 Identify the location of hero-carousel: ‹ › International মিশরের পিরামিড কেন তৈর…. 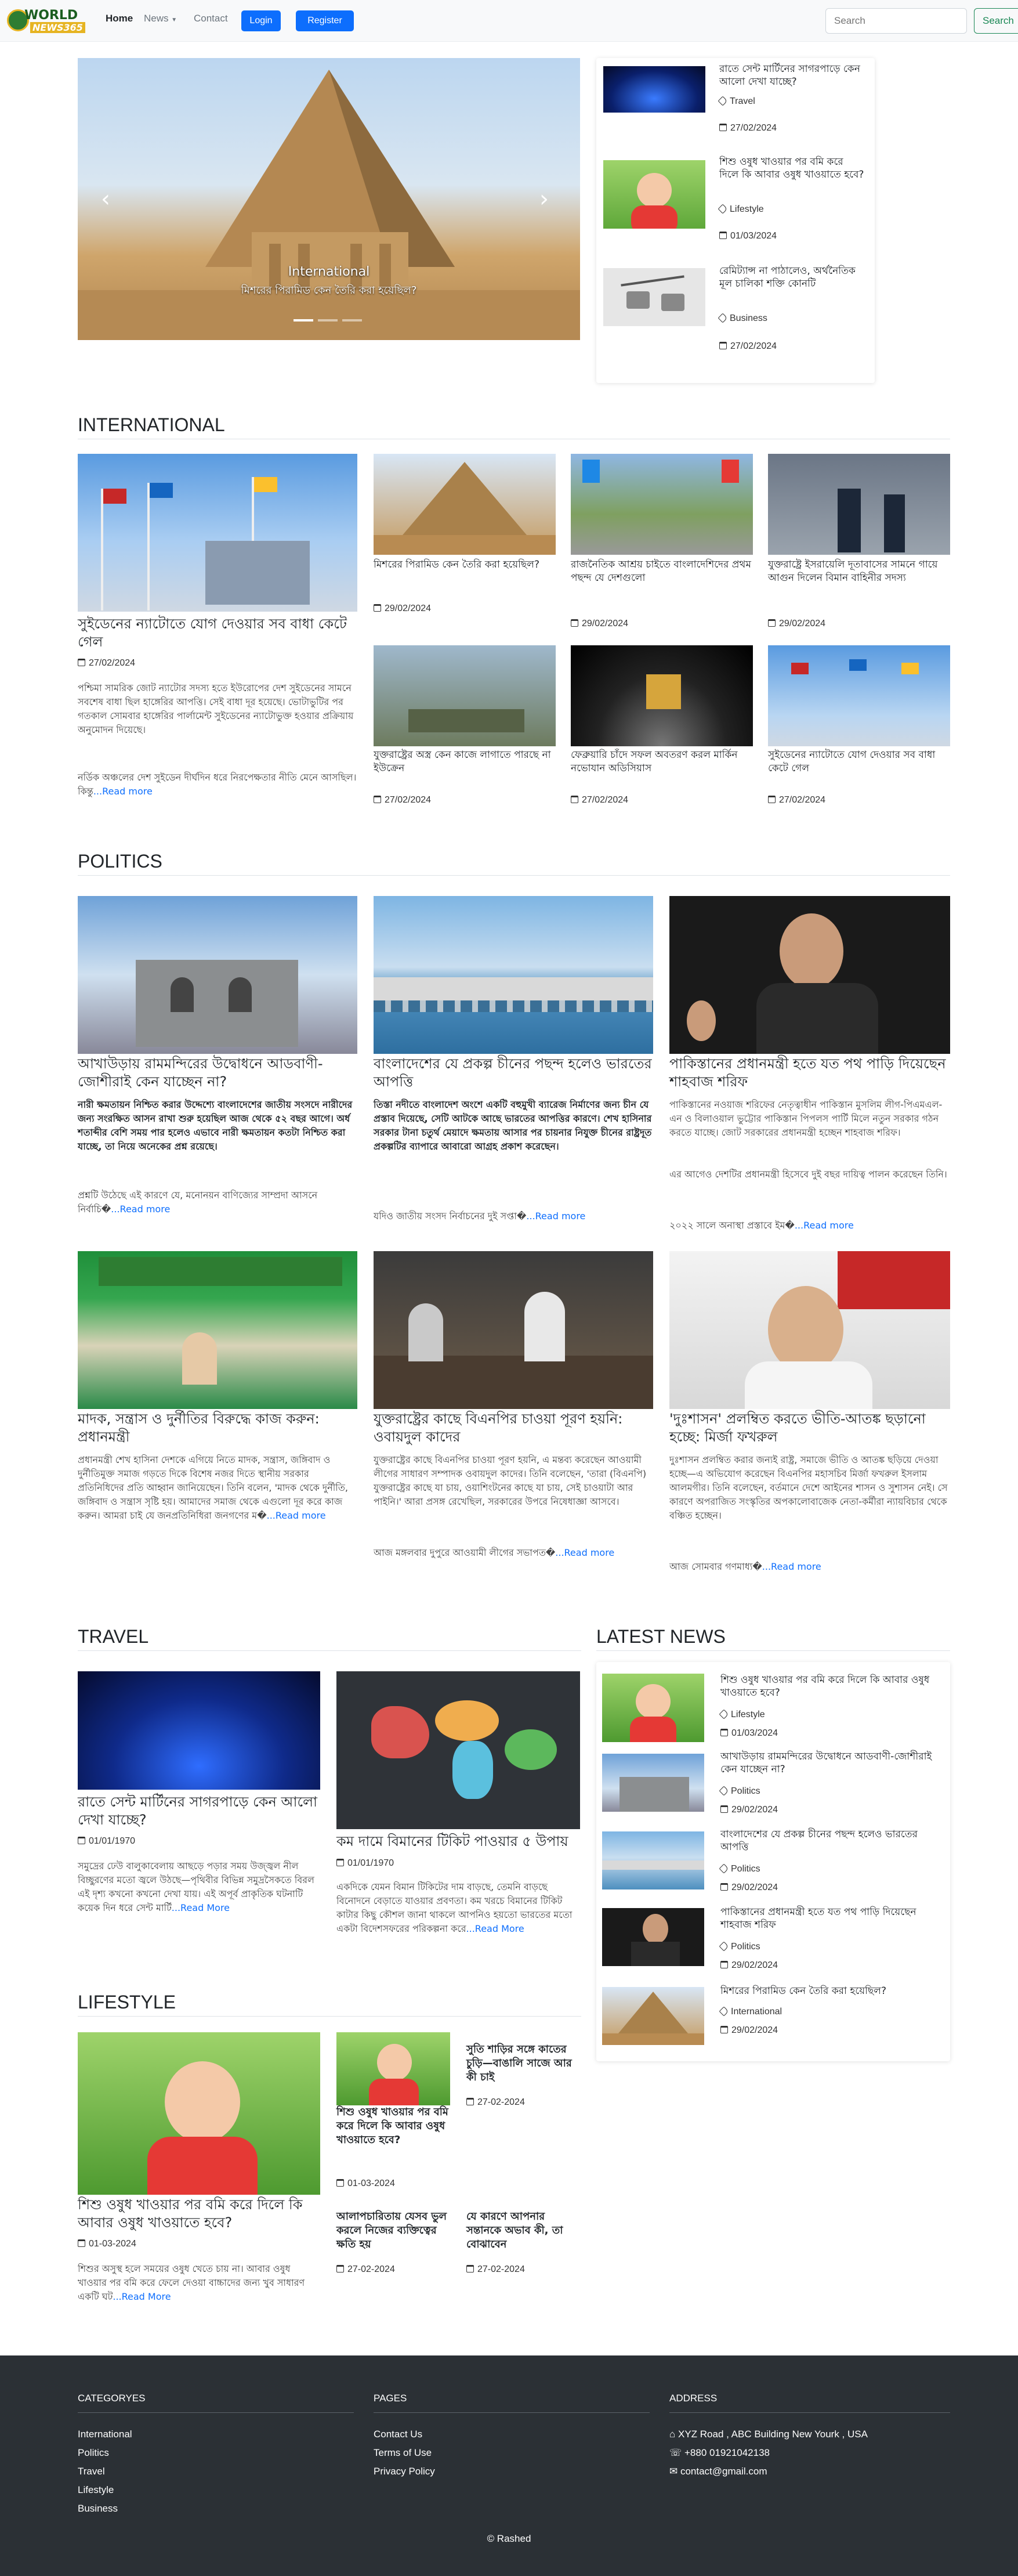
(329, 199).